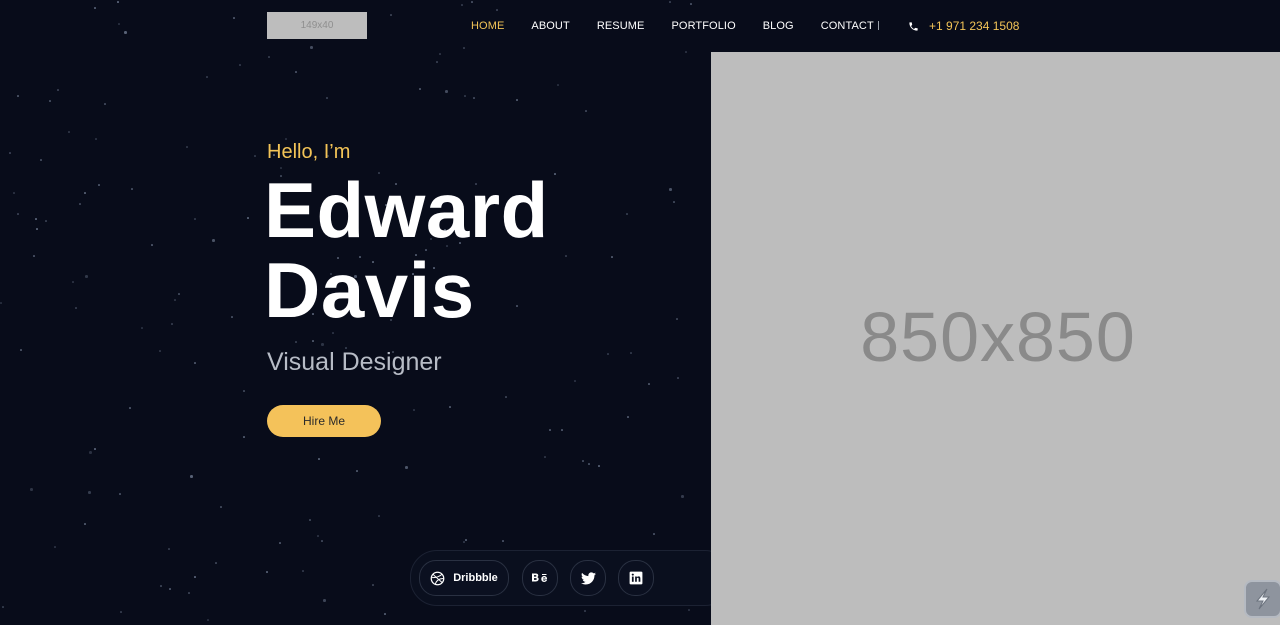 The width and height of the screenshot is (1280, 625). I want to click on nav-portfolio: PORTFOLIO, so click(703, 26).